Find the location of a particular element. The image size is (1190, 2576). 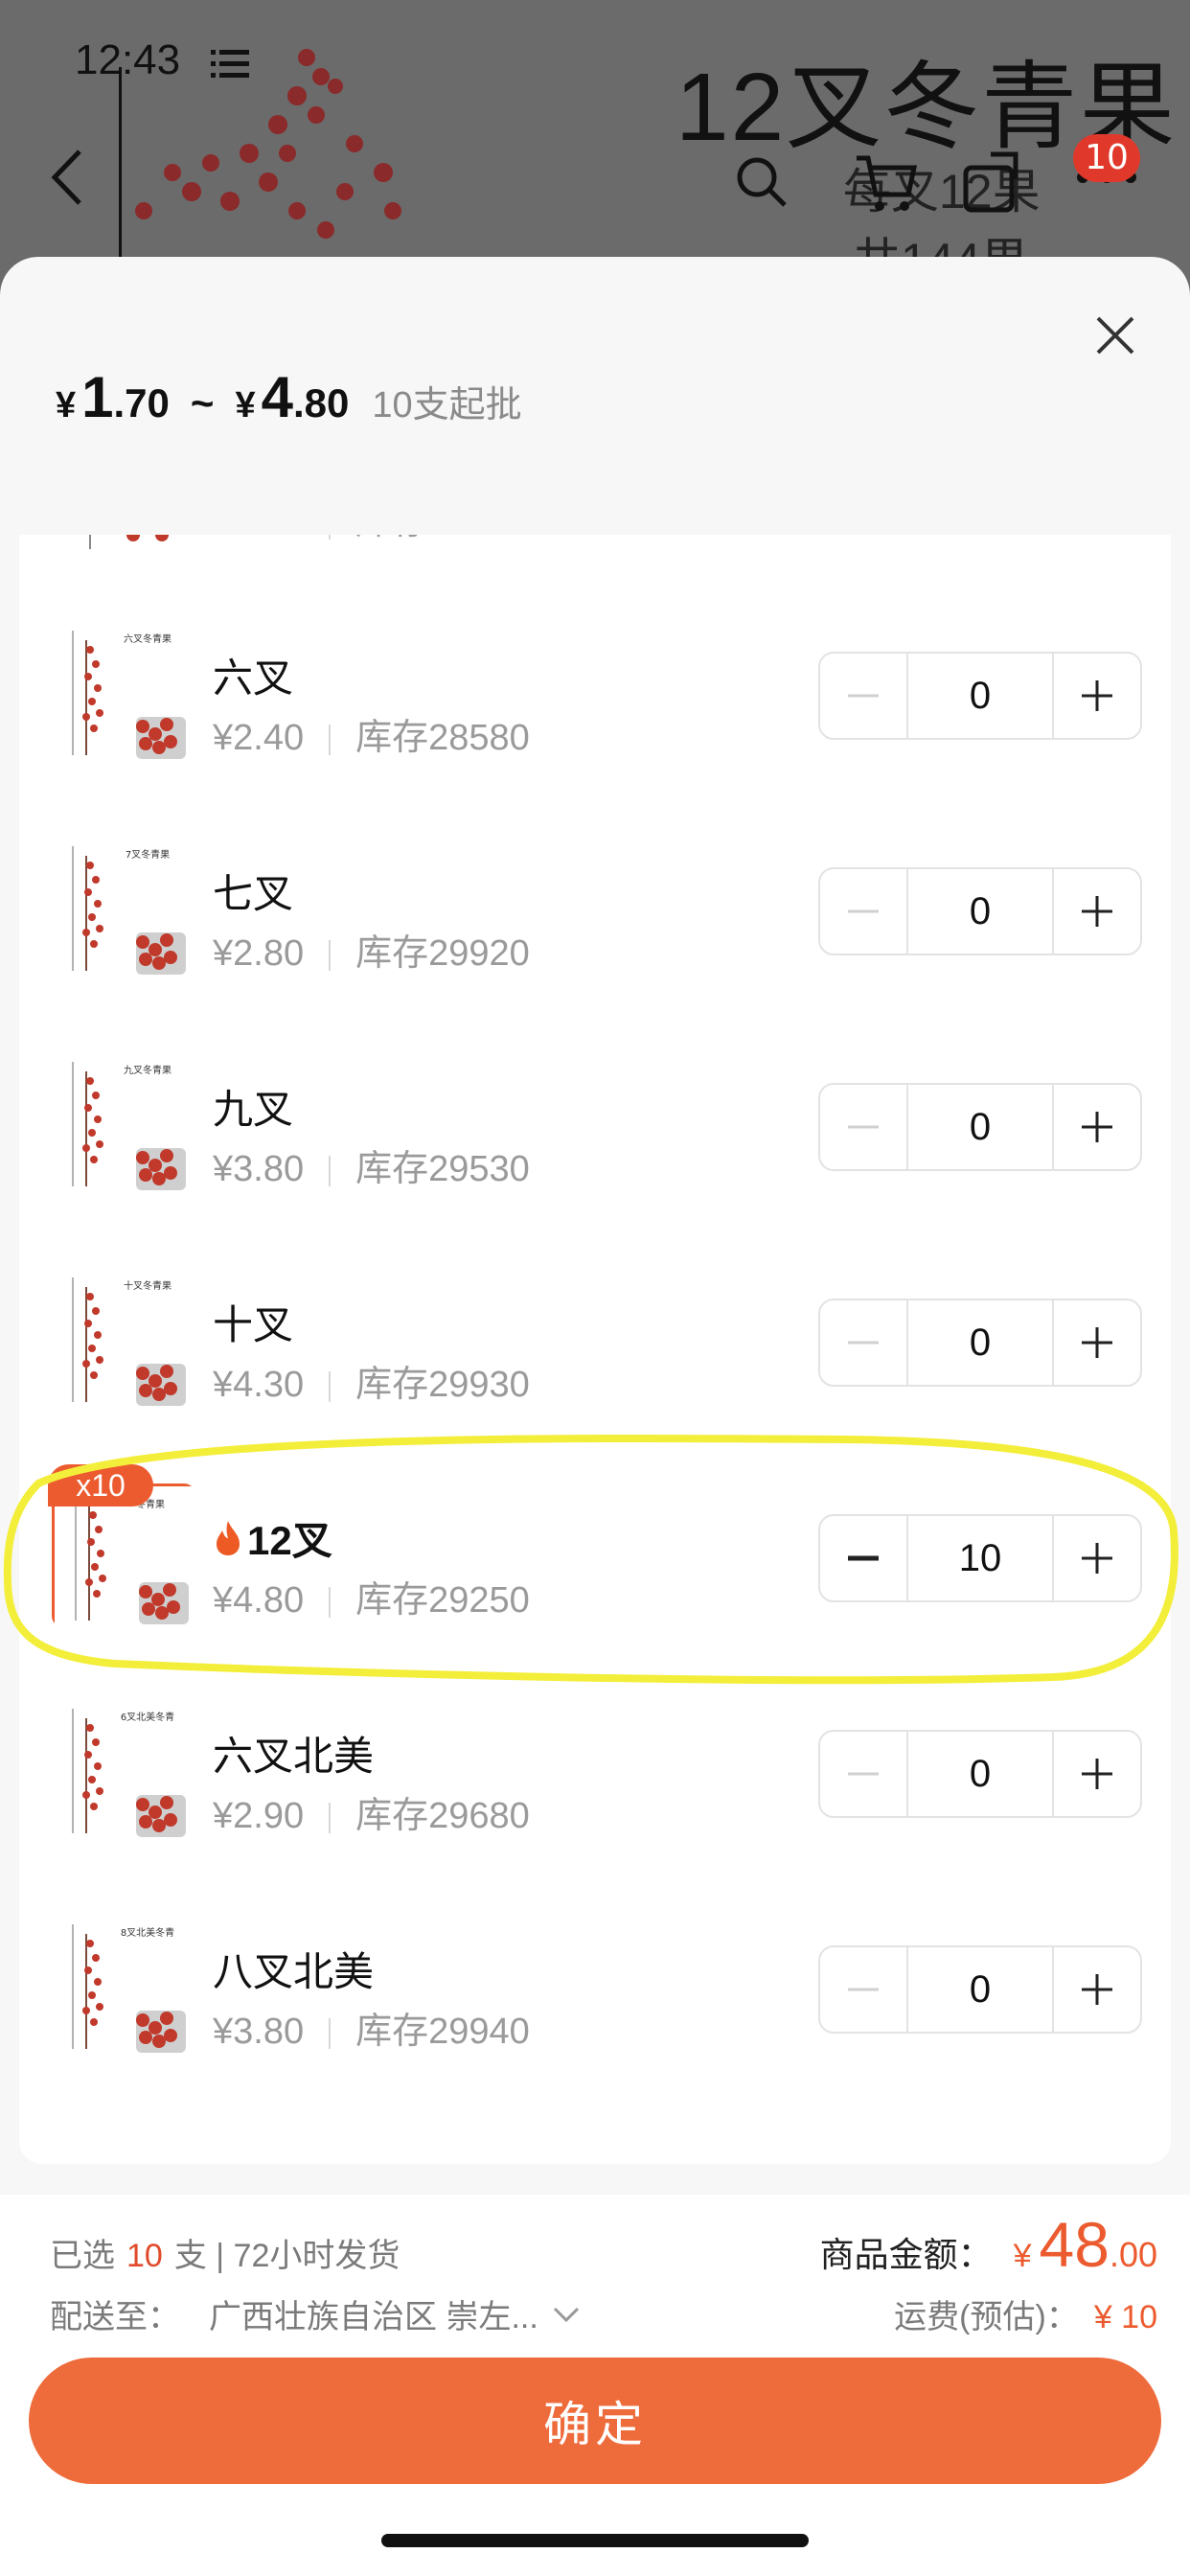

sku-stock: 库存29930 is located at coordinates (443, 1385).